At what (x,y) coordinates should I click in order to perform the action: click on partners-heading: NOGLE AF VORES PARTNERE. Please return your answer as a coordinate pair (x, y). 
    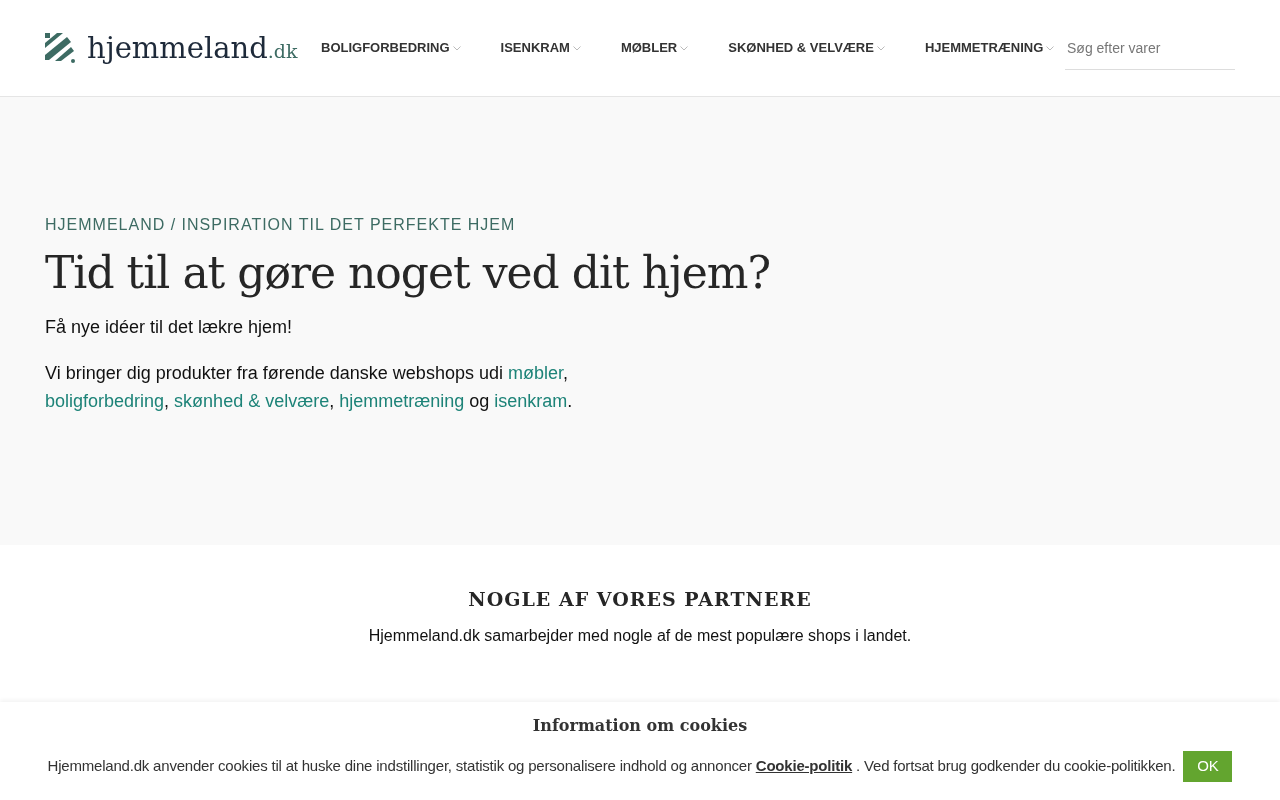
    Looking at the image, I should click on (640, 599).